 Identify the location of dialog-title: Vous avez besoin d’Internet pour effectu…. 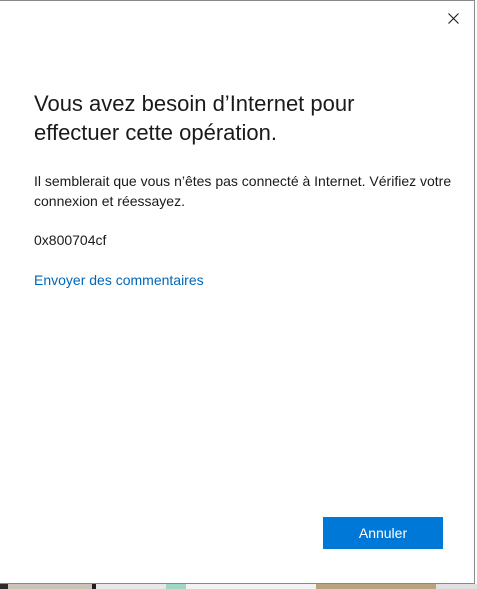
(194, 118).